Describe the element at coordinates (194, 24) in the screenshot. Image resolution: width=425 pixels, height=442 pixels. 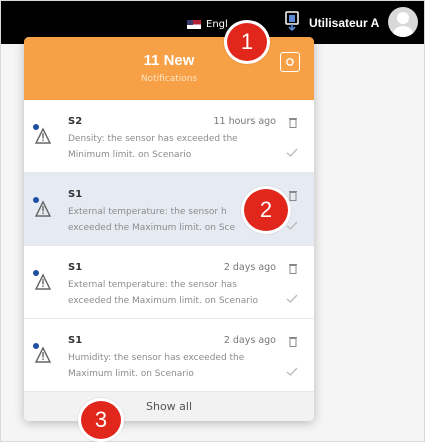
I see `us-flag-icon` at that location.